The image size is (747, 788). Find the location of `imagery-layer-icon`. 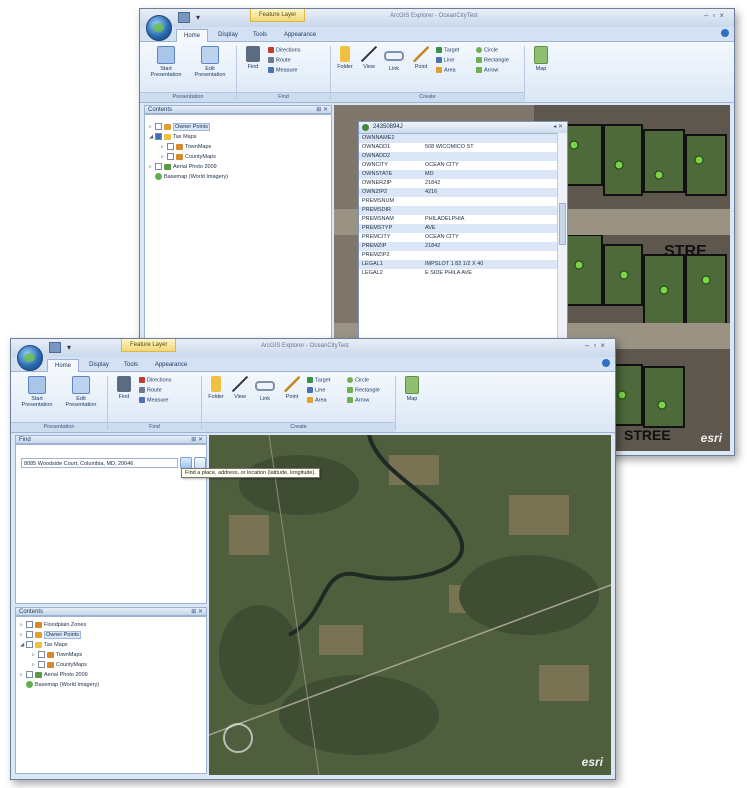

imagery-layer-icon is located at coordinates (38, 674).